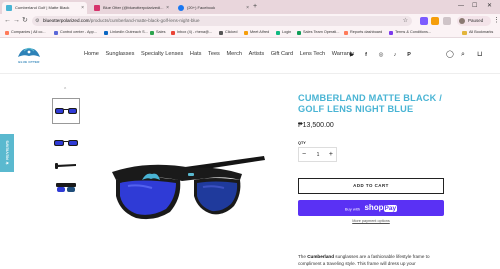  What do you see at coordinates (282, 54) in the screenshot?
I see `nav-gift-card: Gift Card` at bounding box center [282, 54].